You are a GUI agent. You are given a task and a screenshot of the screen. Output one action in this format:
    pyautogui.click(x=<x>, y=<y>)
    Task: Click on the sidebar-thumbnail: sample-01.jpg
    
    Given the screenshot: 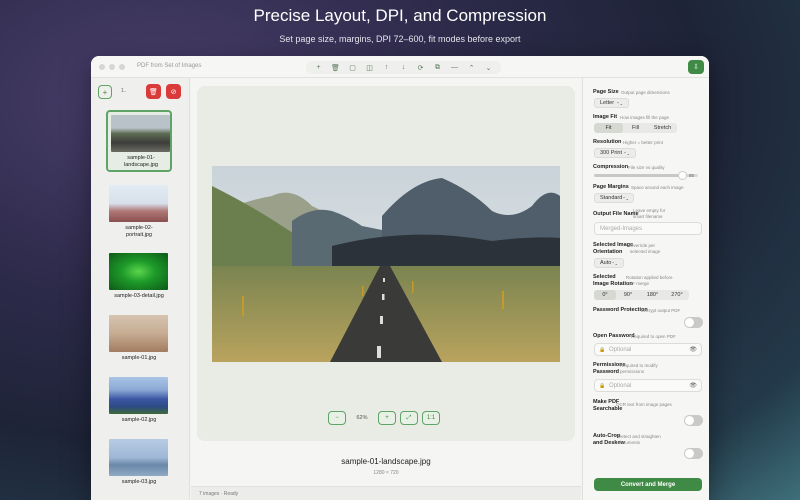 What is the action you would take?
    pyautogui.click(x=139, y=343)
    